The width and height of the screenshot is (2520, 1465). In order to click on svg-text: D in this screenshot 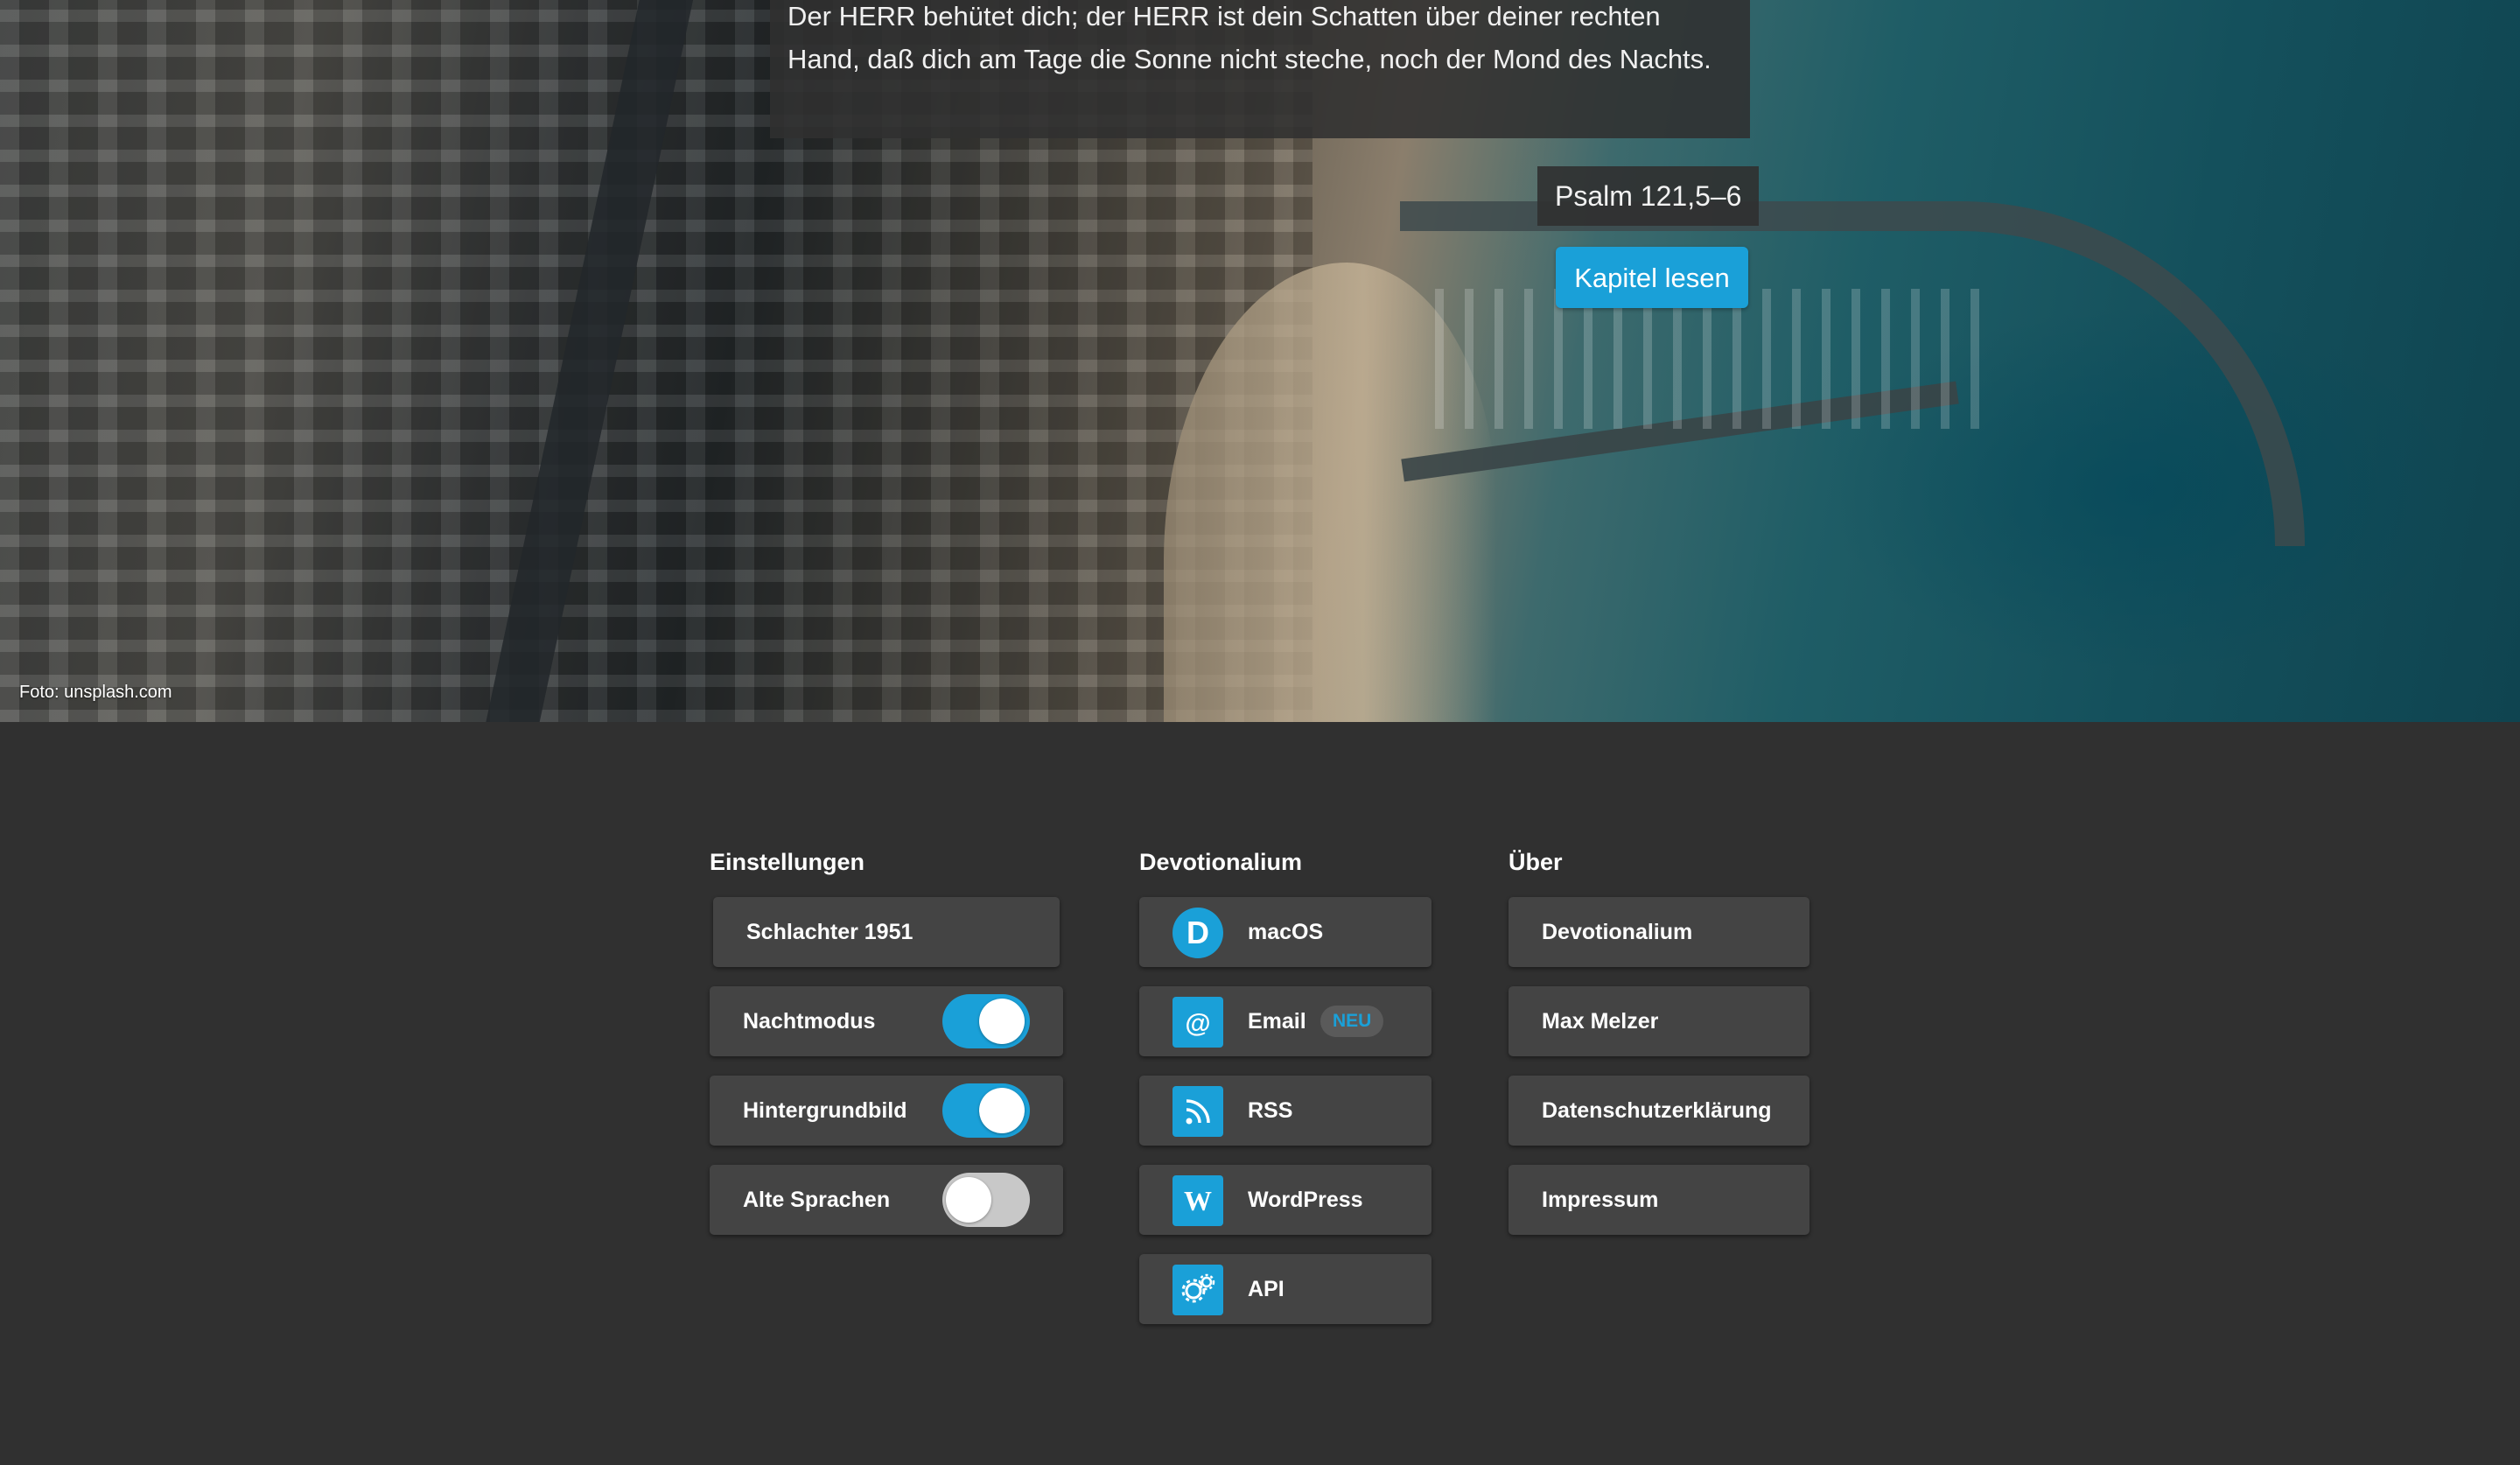, I will do `click(1197, 932)`.